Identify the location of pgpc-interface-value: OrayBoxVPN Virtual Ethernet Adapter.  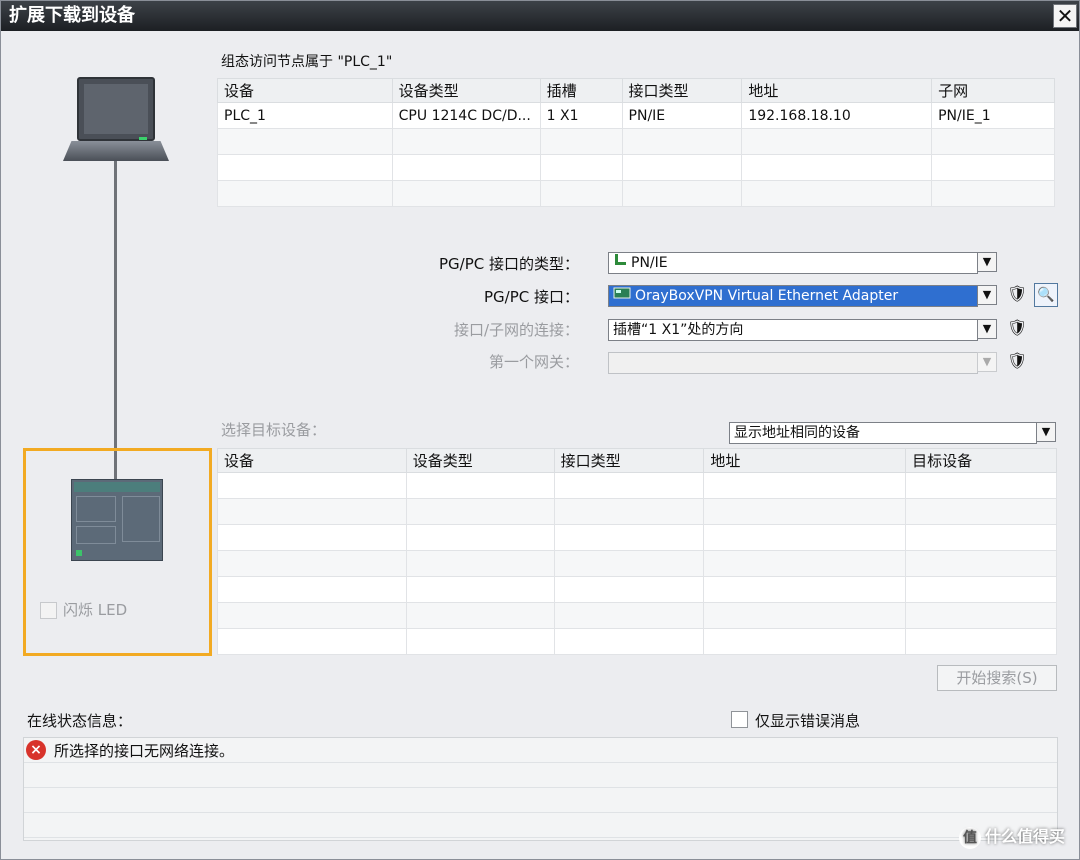
(767, 296).